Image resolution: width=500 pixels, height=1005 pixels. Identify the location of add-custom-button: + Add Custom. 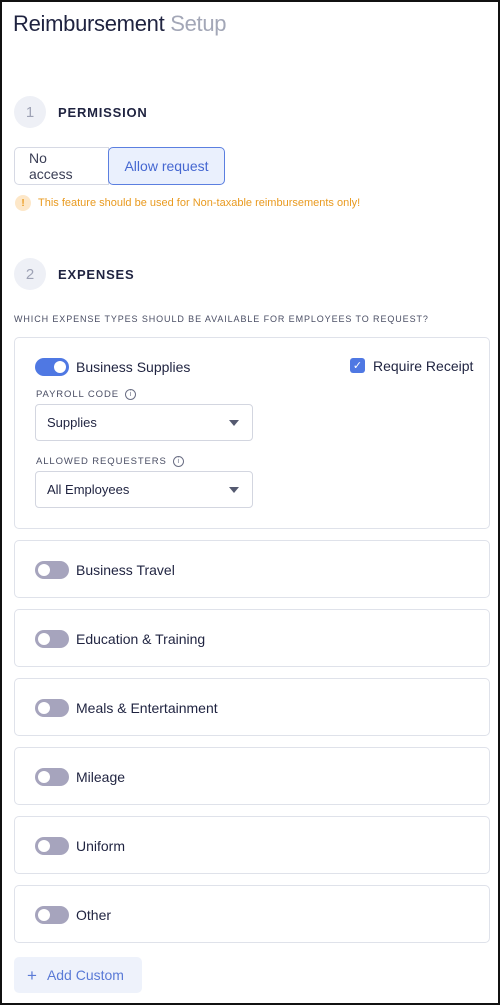
(78, 975).